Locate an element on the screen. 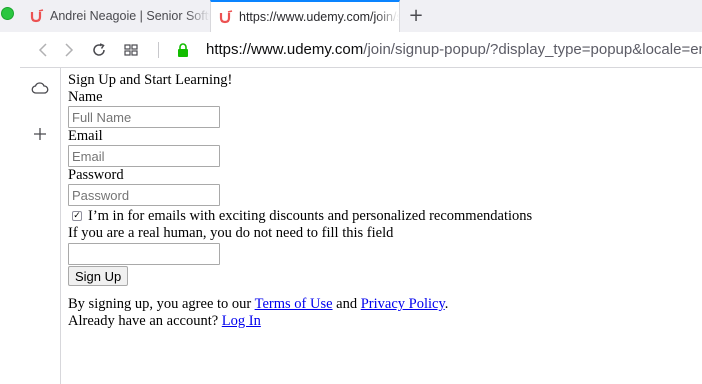  sidebar-cloud-button is located at coordinates (40, 88).